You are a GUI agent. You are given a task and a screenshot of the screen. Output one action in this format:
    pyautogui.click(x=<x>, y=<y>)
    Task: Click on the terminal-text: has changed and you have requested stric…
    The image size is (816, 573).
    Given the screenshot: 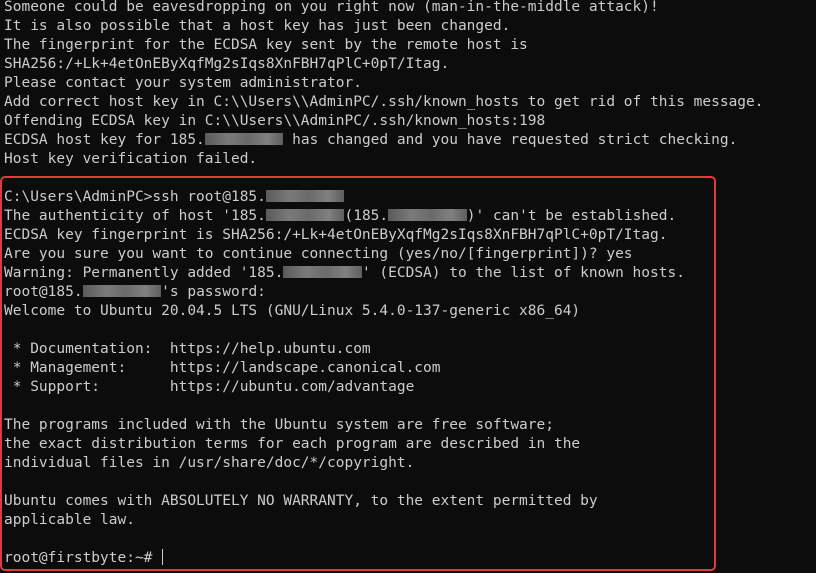 What is the action you would take?
    pyautogui.click(x=510, y=140)
    